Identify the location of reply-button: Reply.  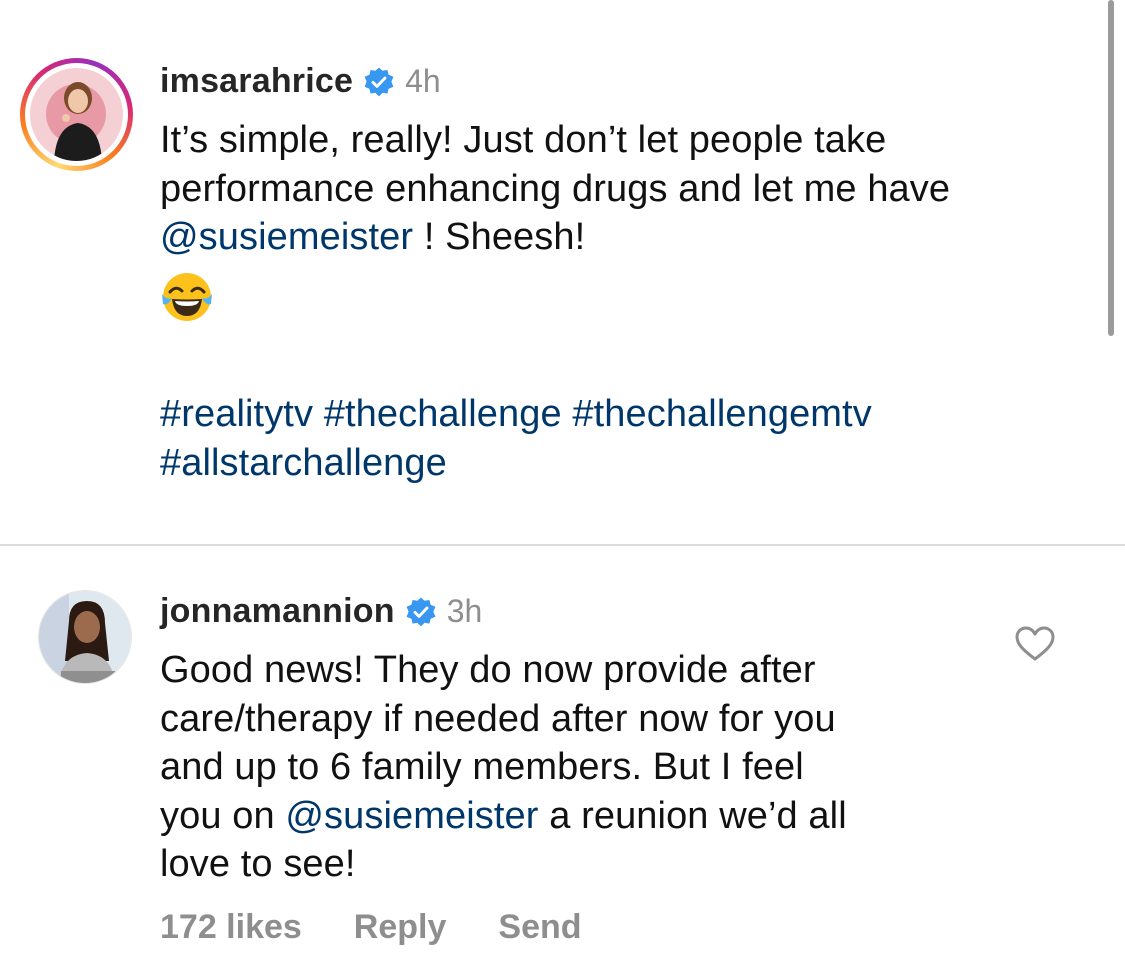
(400, 927).